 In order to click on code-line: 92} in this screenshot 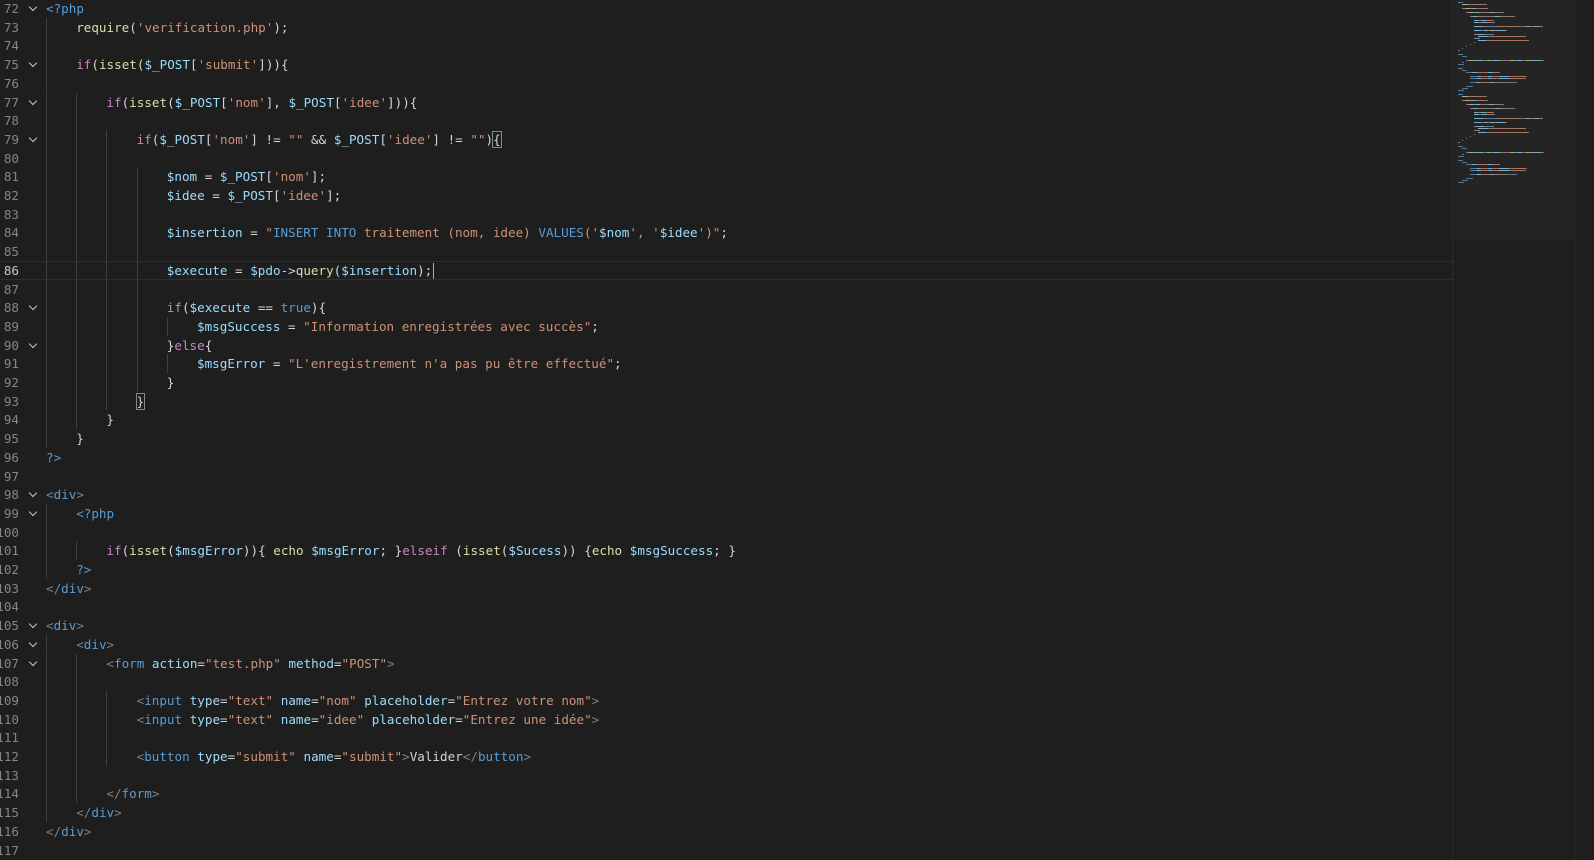, I will do `click(737, 382)`.